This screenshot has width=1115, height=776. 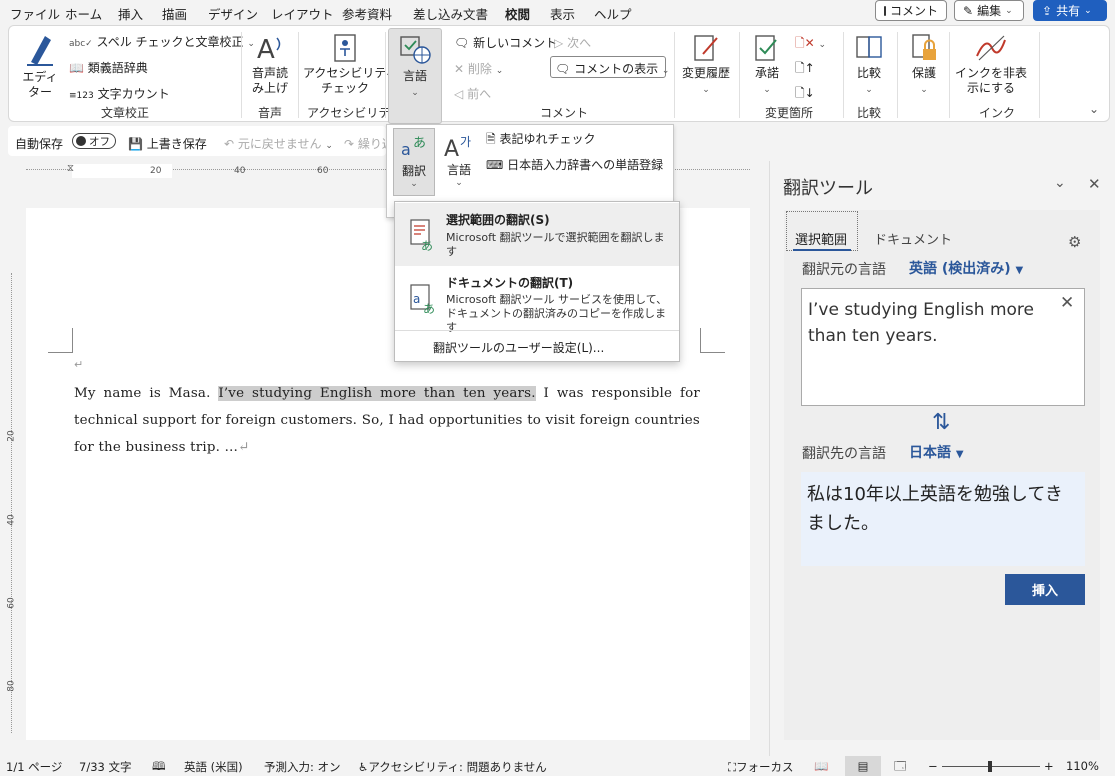 What do you see at coordinates (541, 140) in the screenshot?
I see `consistency-check-item: 🗎 表記ゆれチェック` at bounding box center [541, 140].